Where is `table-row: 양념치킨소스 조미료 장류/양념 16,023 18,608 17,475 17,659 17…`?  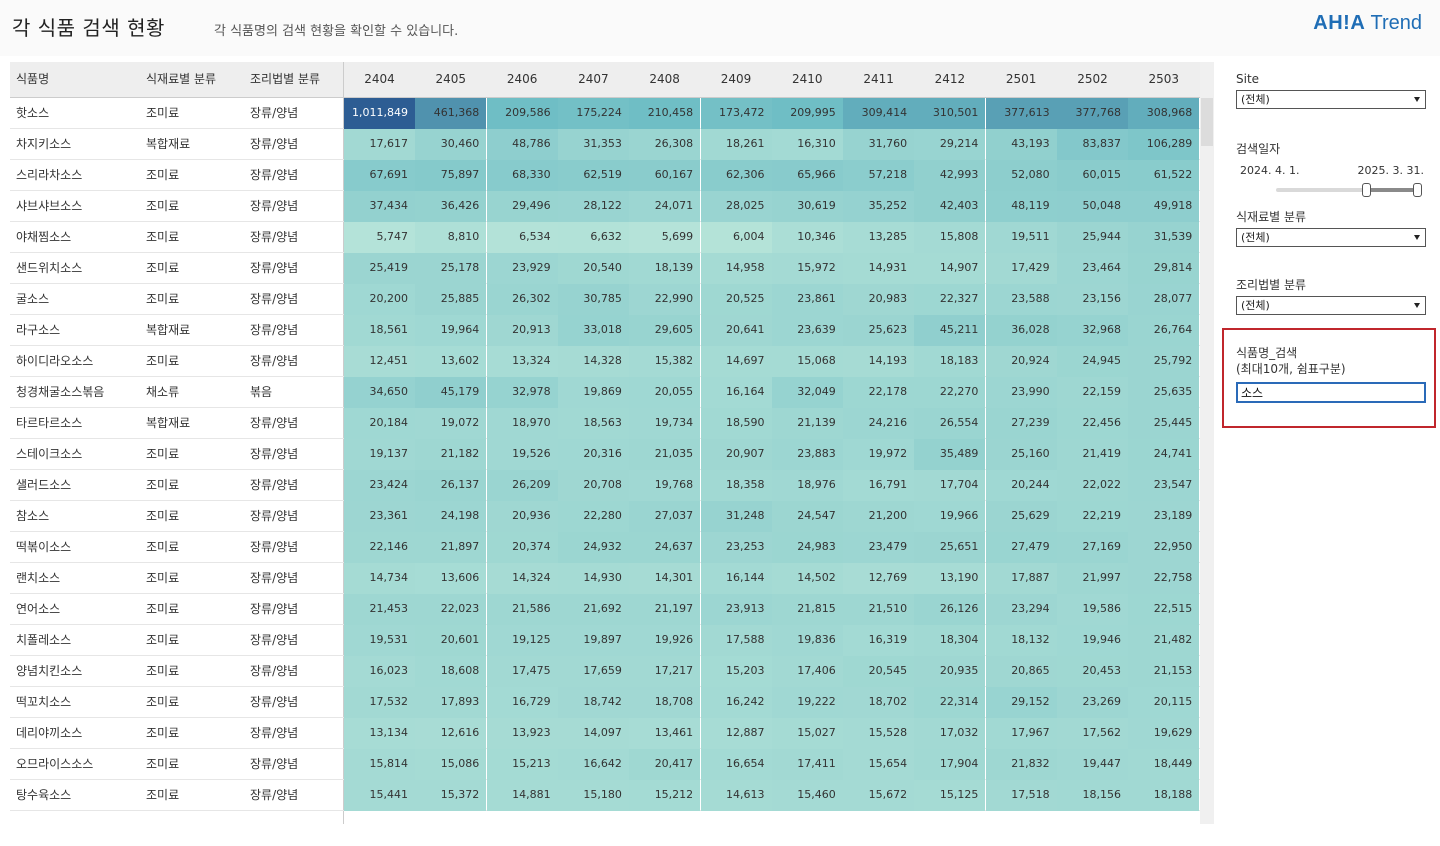
table-row: 양념치킨소스 조미료 장류/양념 16,023 18,608 17,475 17,659 17… is located at coordinates (605, 671).